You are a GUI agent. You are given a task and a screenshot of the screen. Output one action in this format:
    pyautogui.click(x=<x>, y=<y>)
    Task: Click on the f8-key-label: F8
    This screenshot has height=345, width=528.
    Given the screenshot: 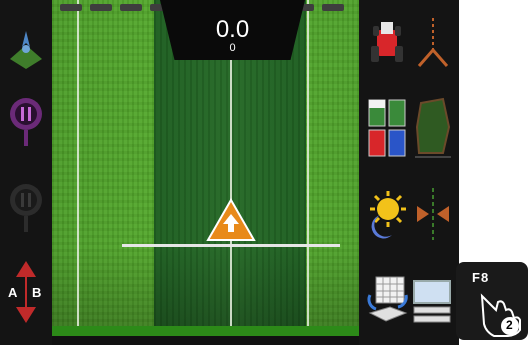 What is the action you would take?
    pyautogui.click(x=481, y=277)
    